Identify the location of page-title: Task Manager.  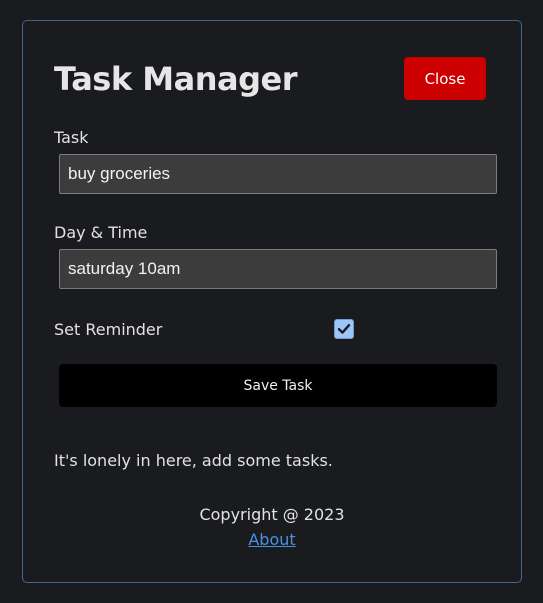
(175, 79).